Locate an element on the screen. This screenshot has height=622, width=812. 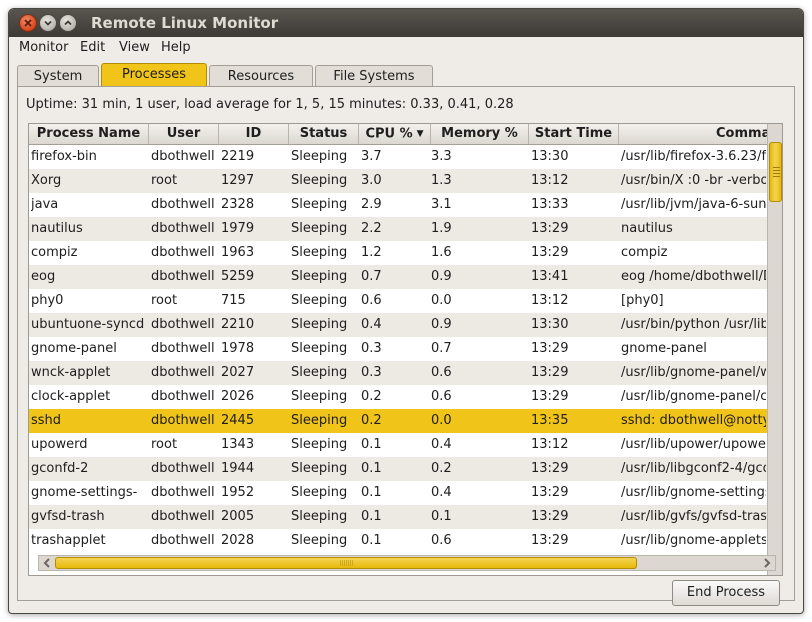
column-header-memory: Memory % is located at coordinates (480, 134).